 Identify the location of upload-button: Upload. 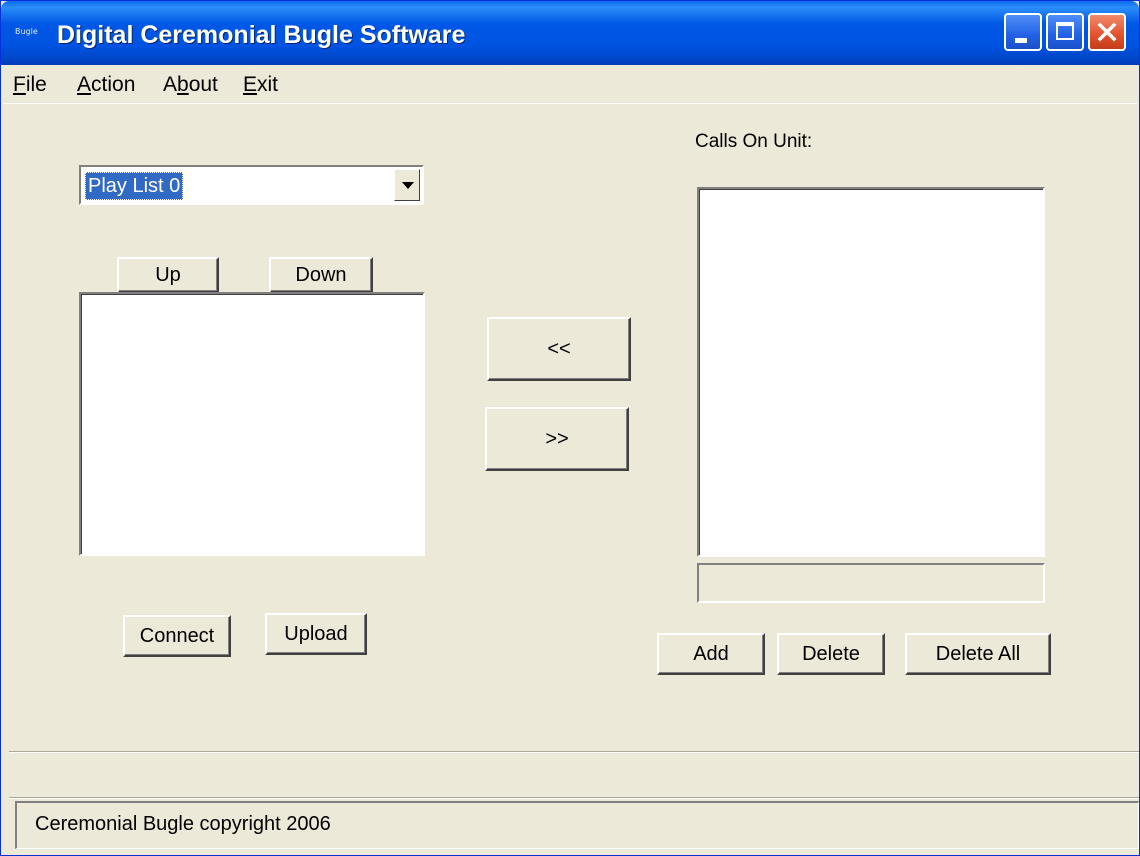
(316, 634).